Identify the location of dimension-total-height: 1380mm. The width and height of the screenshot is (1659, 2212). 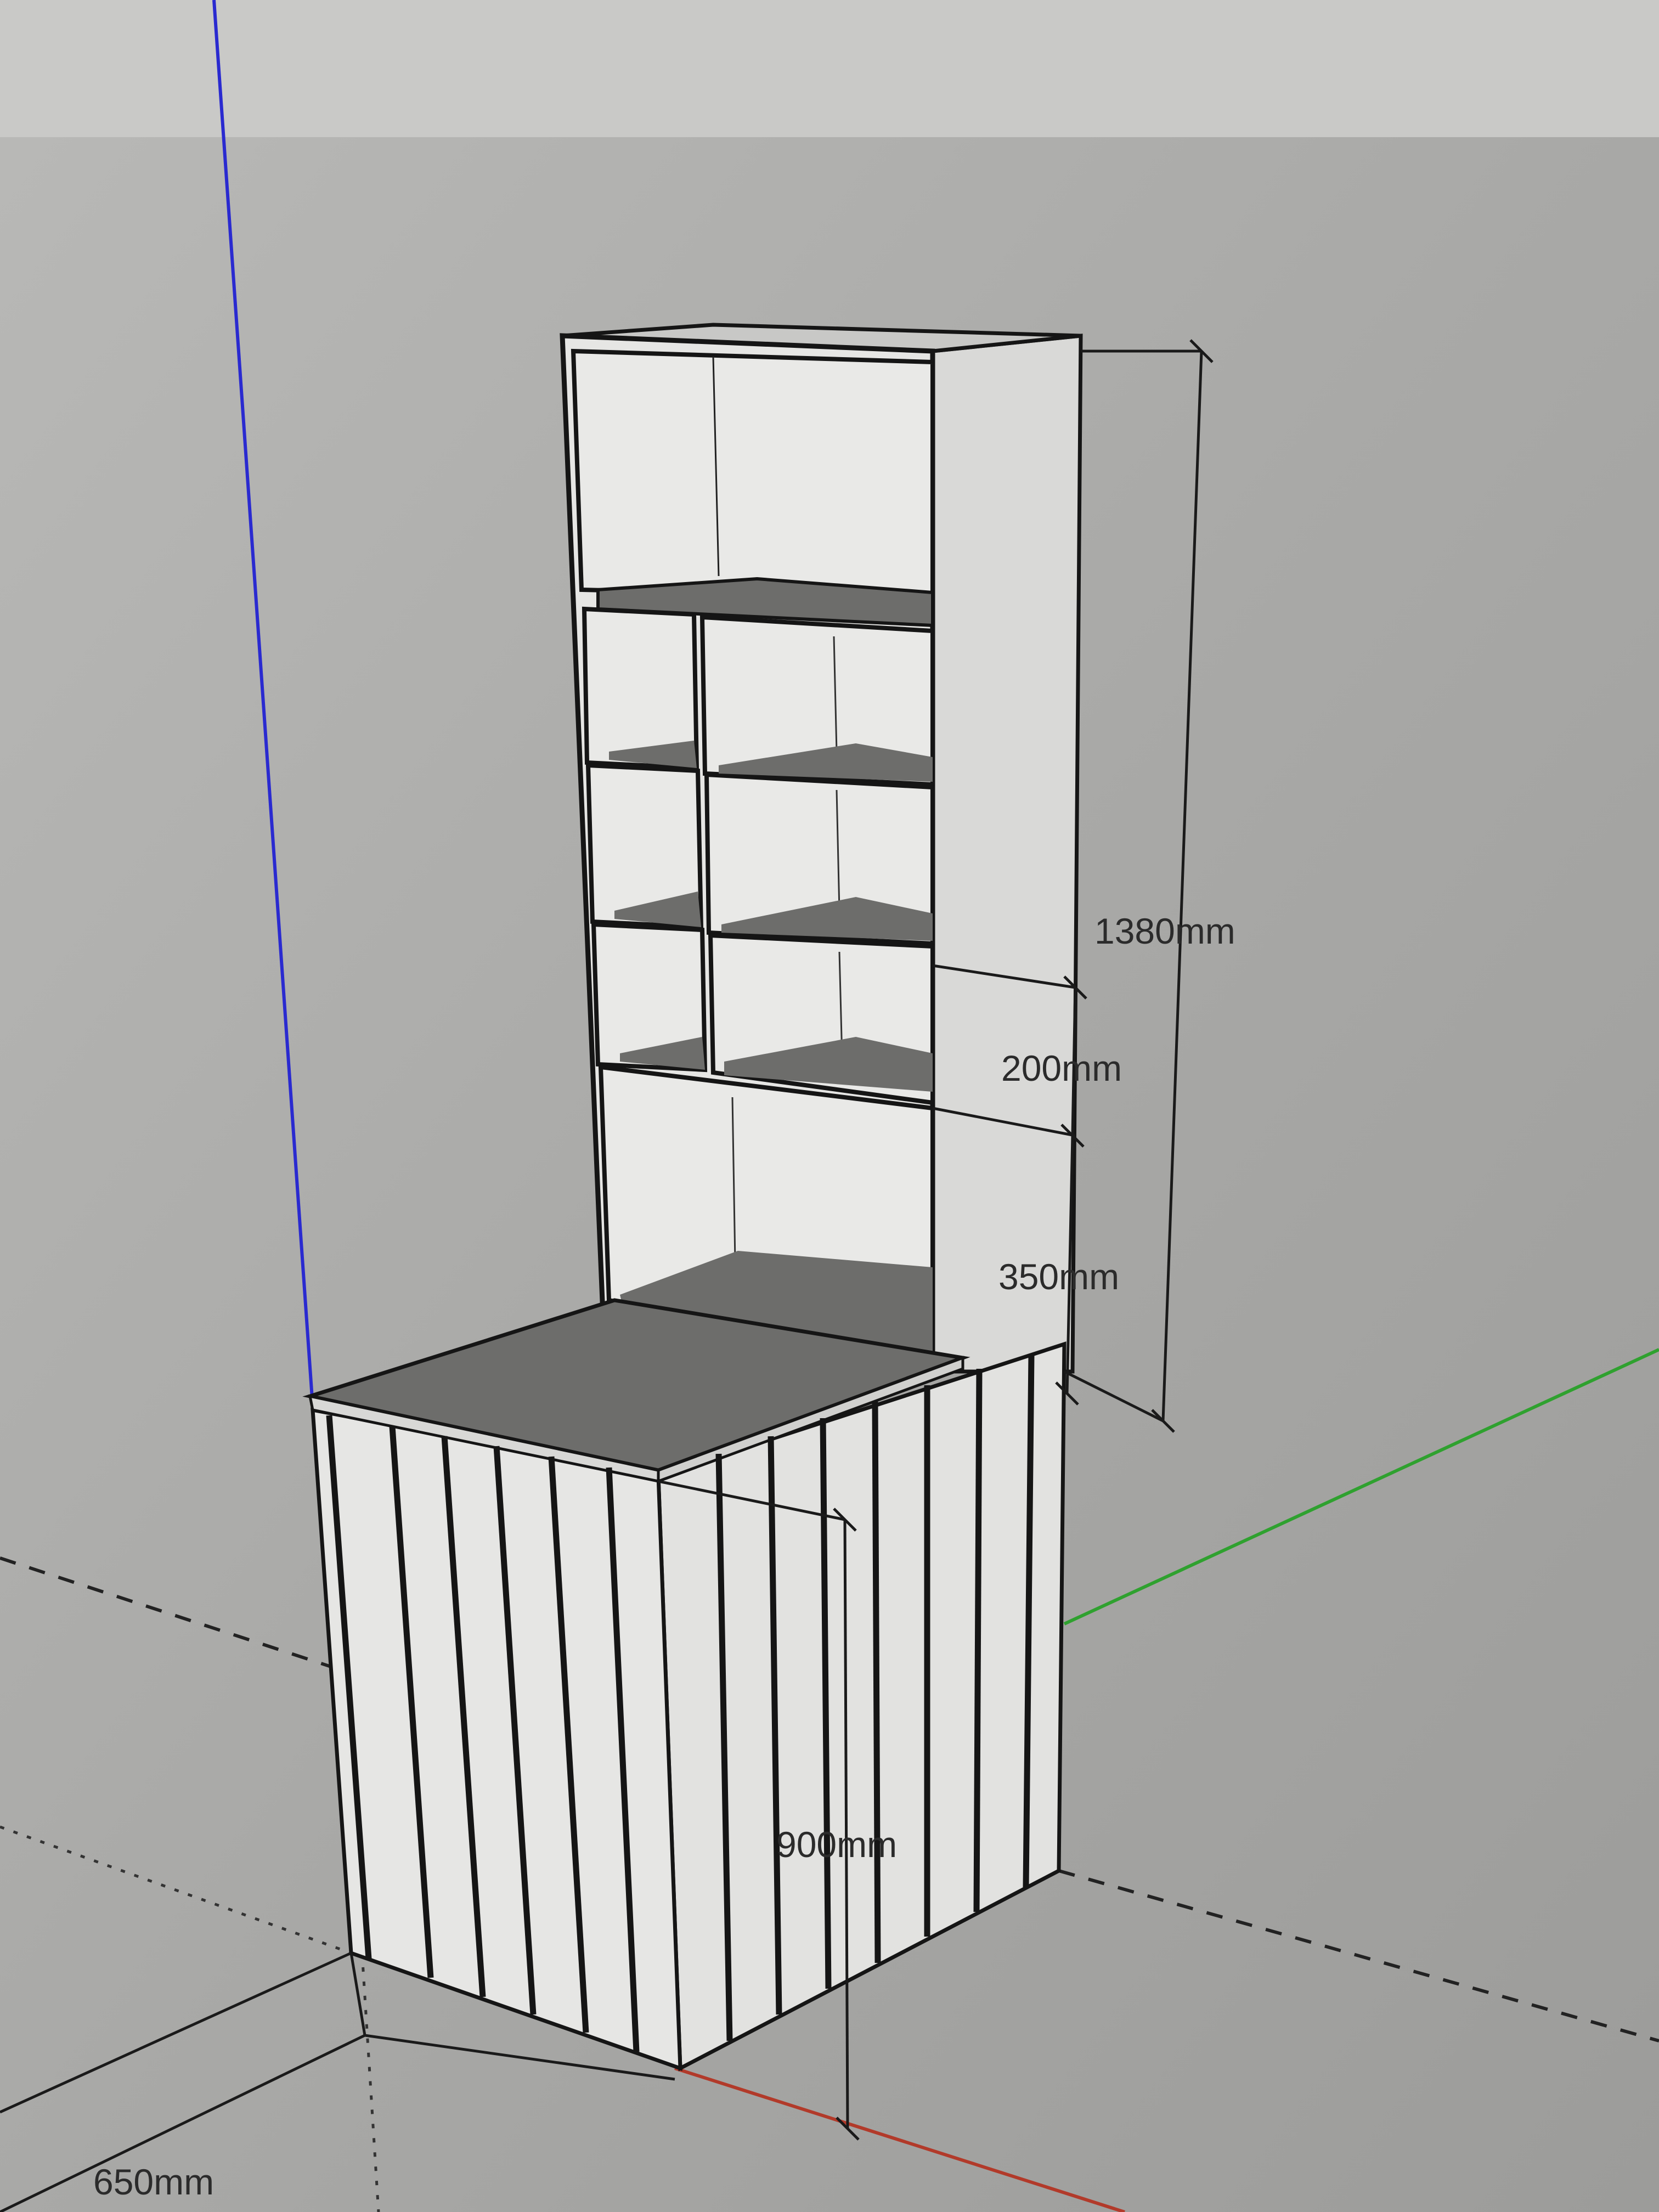
(1164, 931).